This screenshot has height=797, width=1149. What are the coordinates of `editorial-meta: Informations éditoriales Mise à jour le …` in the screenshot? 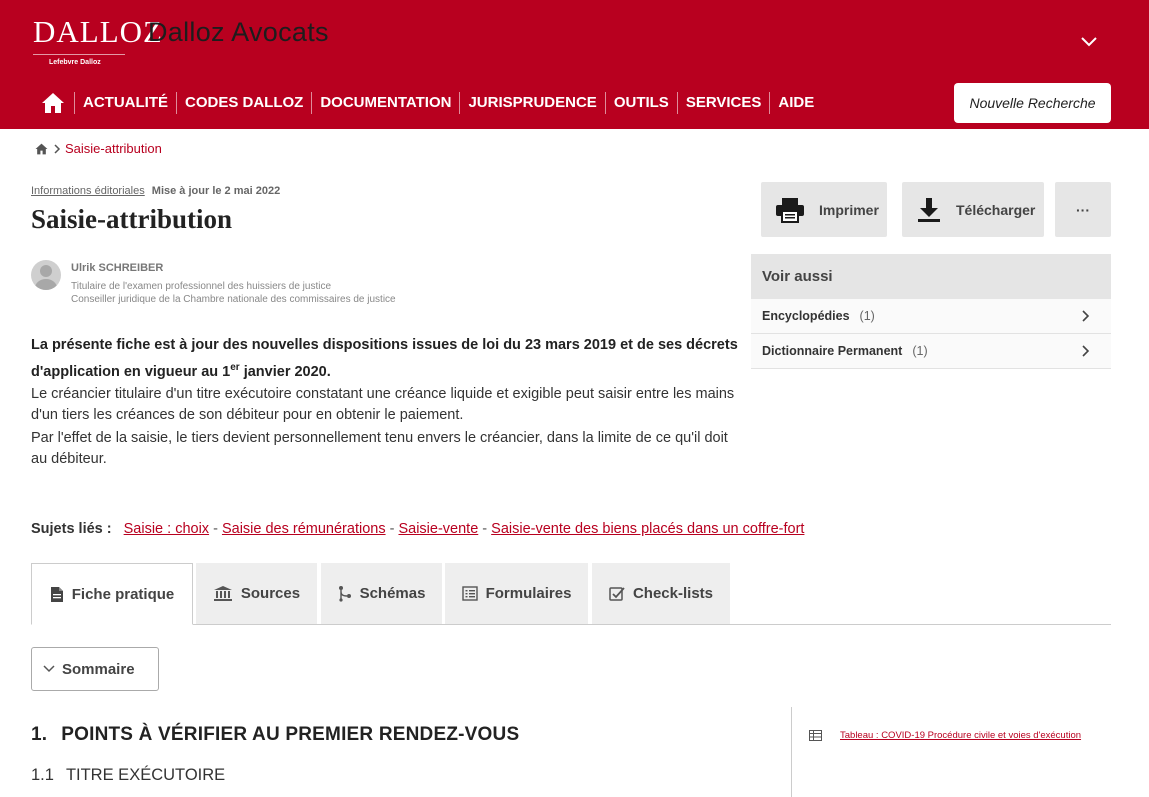 It's located at (155, 191).